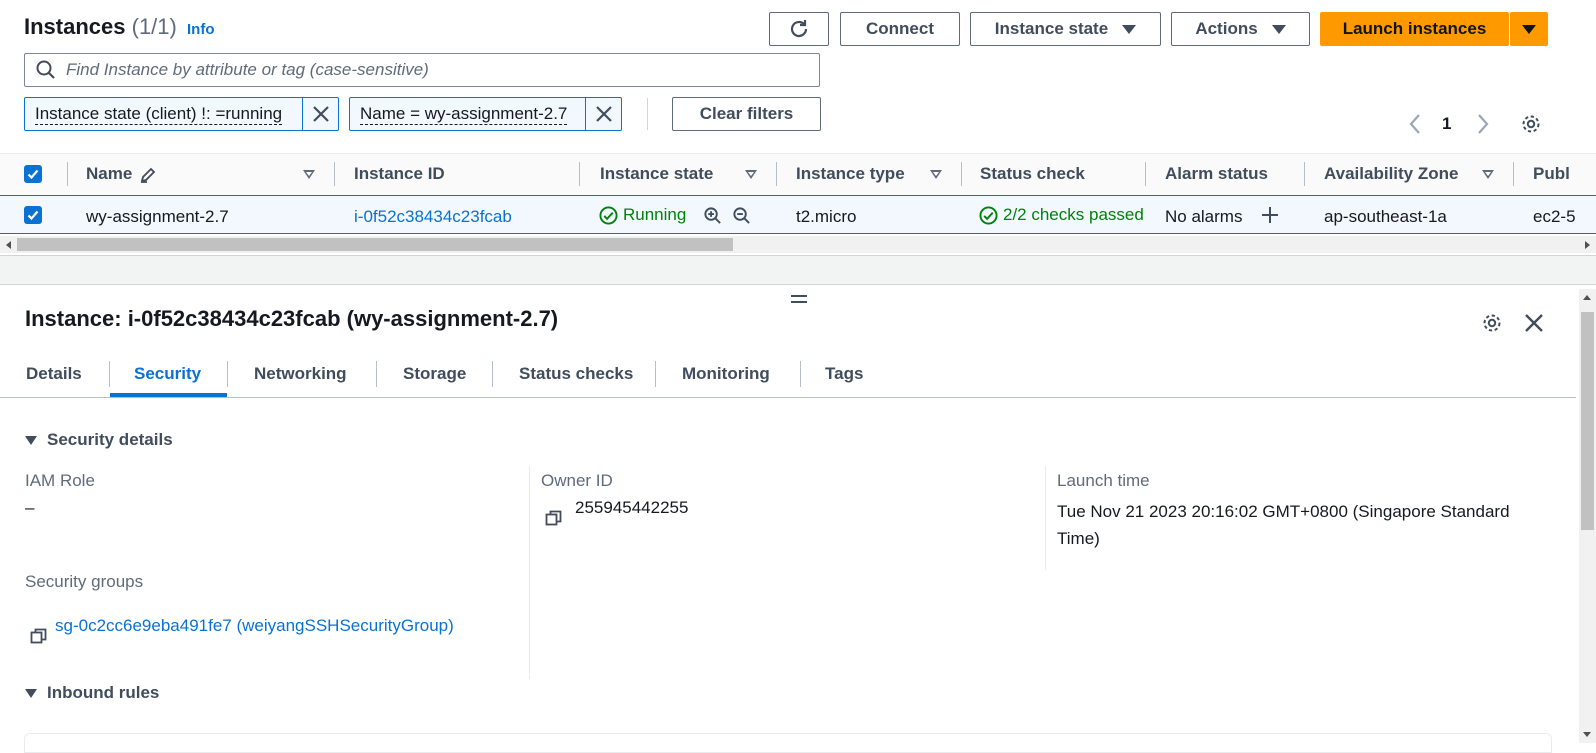 The image size is (1596, 753). Describe the element at coordinates (399, 174) in the screenshot. I see `column-header-instance-id: Instance ID` at that location.